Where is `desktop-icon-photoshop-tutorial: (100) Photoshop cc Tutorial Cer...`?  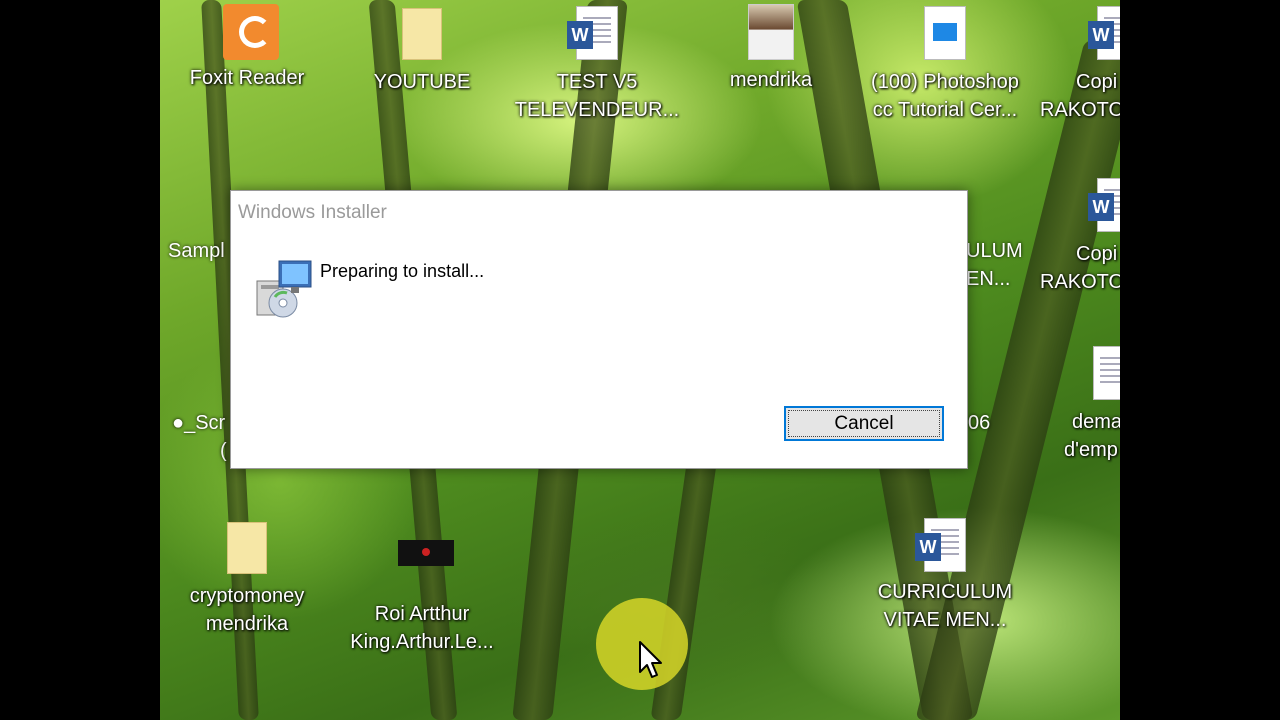
desktop-icon-photoshop-tutorial: (100) Photoshop cc Tutorial Cer... is located at coordinates (945, 65).